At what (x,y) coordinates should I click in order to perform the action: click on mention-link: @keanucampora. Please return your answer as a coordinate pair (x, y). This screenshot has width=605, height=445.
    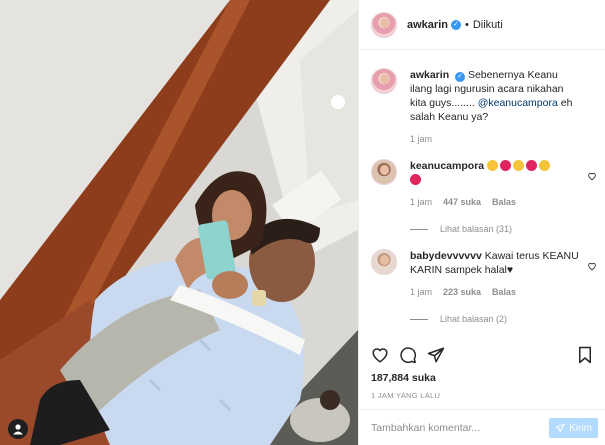
    Looking at the image, I should click on (518, 103).